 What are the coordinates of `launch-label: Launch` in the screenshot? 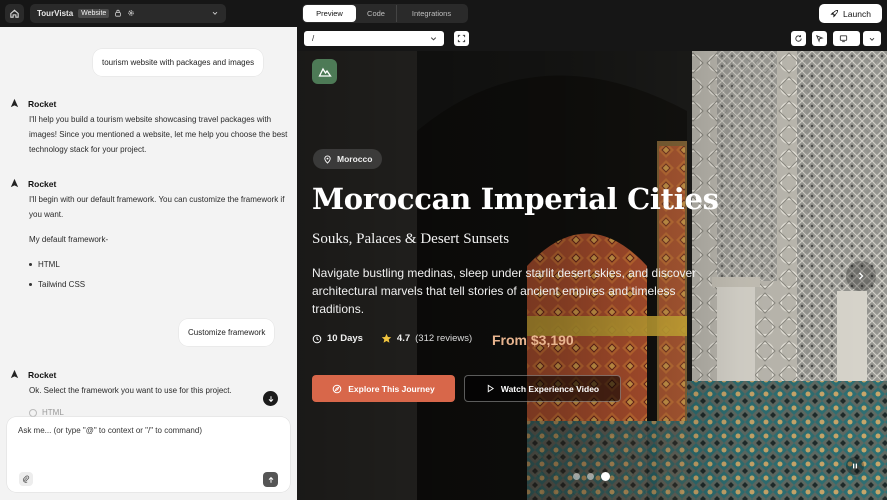 It's located at (857, 13).